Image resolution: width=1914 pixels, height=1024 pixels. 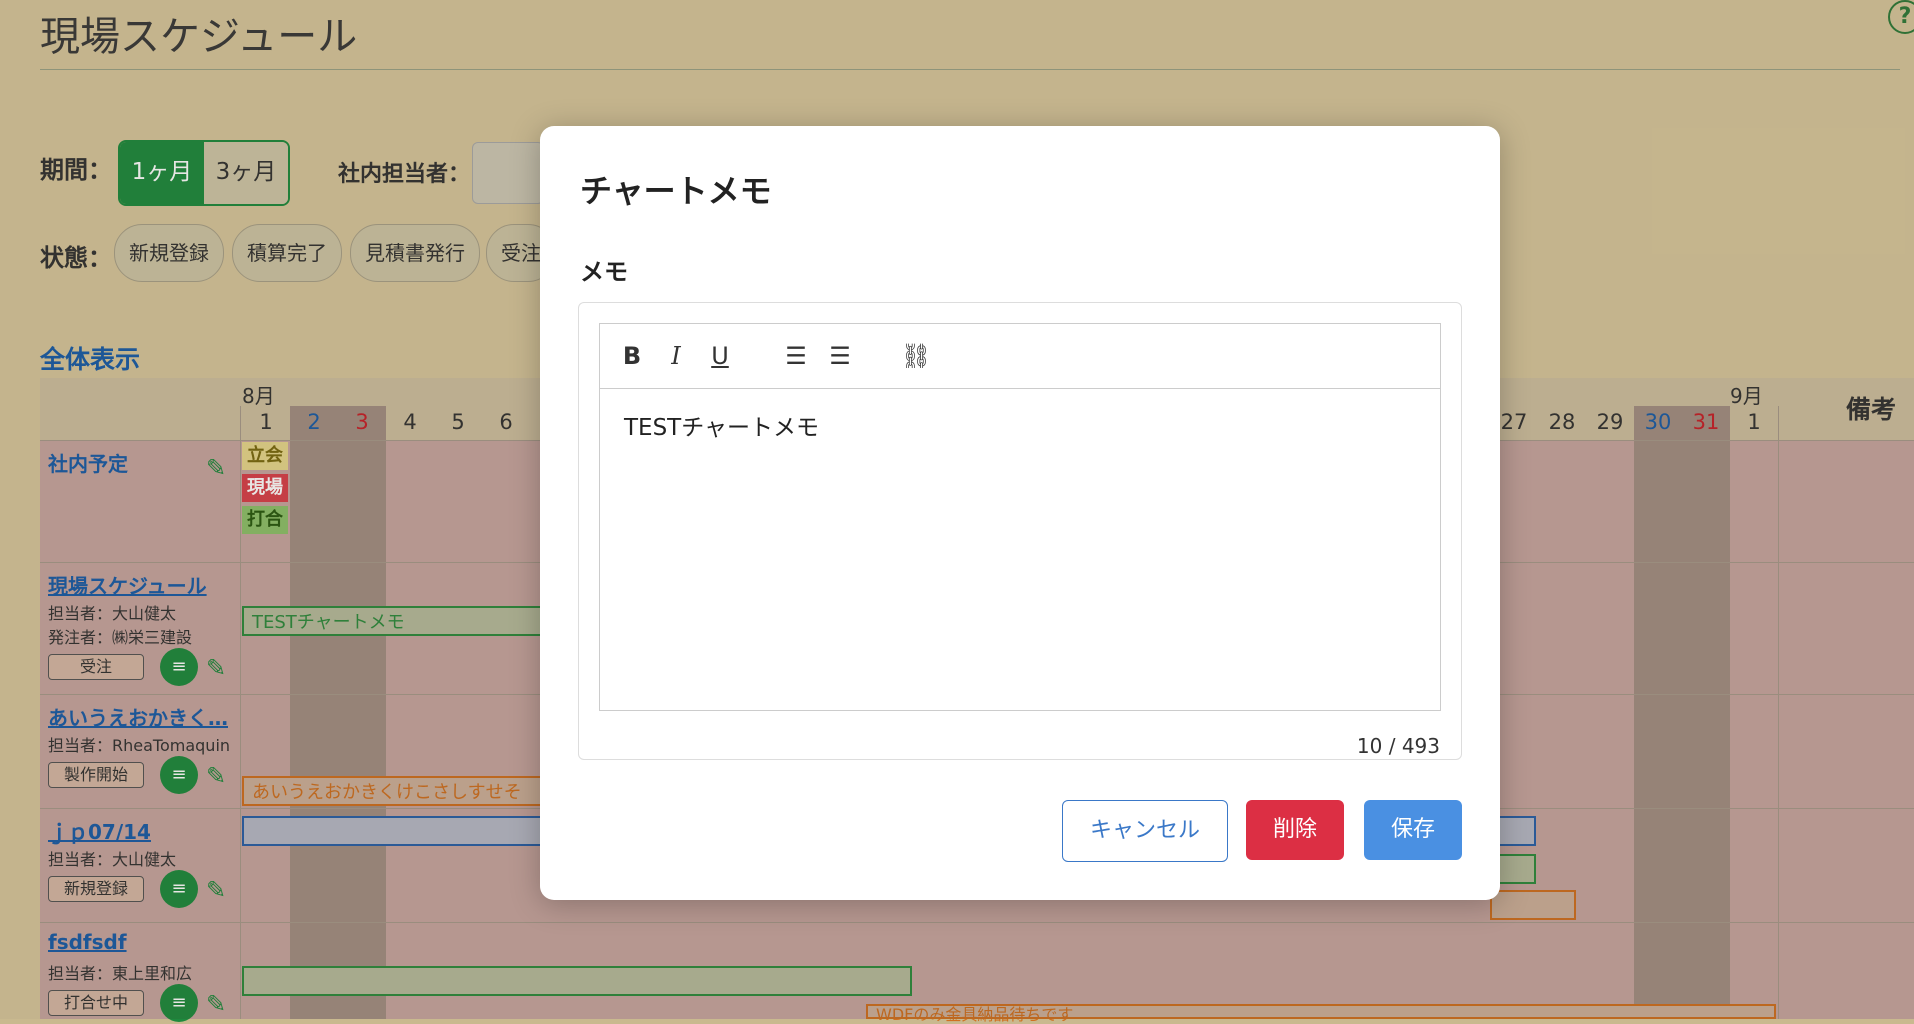 I want to click on cancel-button: キャンセル, so click(x=1145, y=831).